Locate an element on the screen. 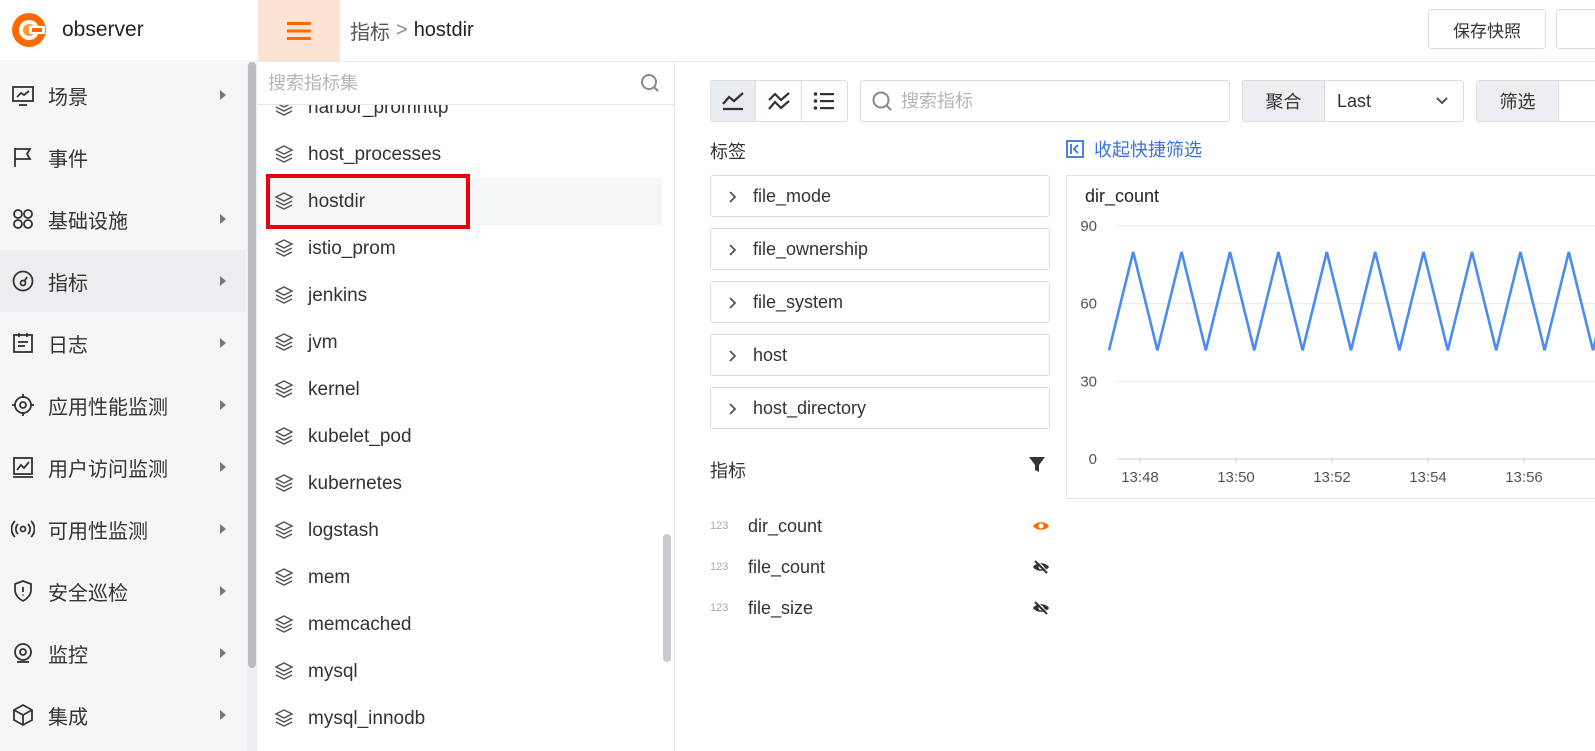 This screenshot has height=751, width=1595. compare-view-button is located at coordinates (779, 101).